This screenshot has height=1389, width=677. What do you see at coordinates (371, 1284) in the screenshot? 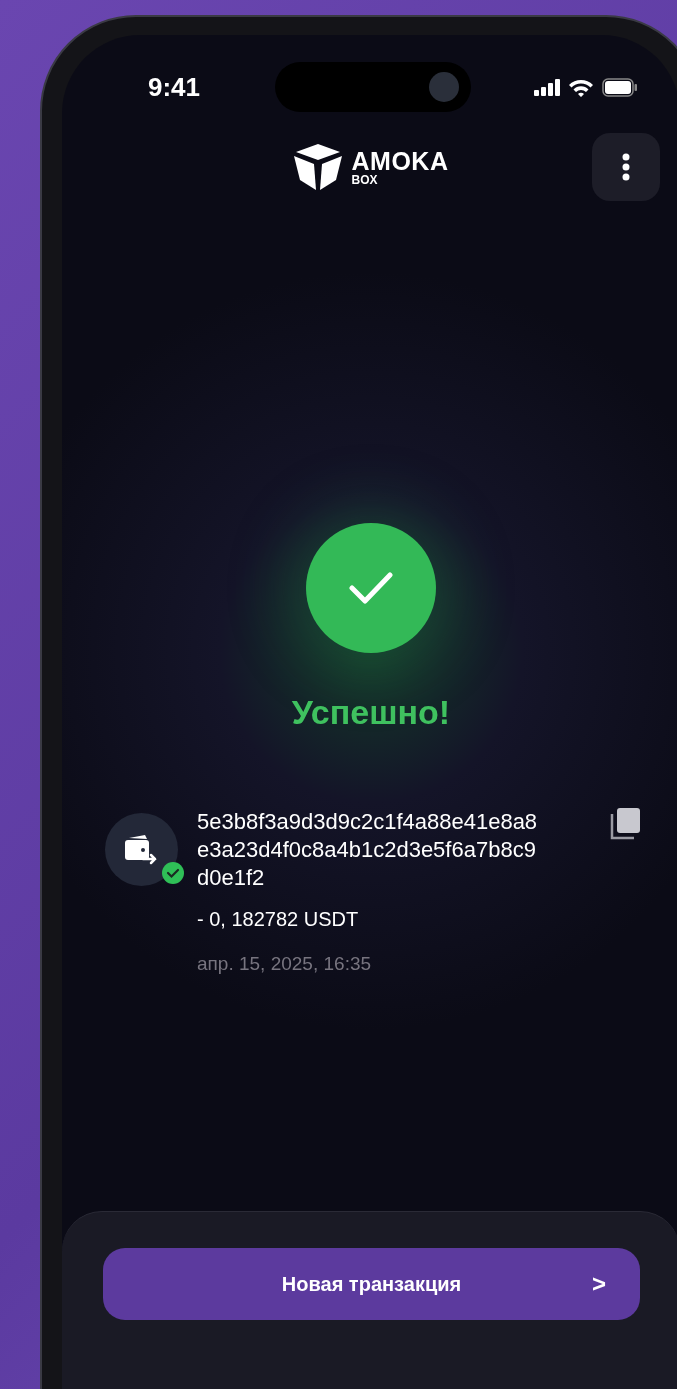
I see `new-transaction-button: Новая транзакция >` at bounding box center [371, 1284].